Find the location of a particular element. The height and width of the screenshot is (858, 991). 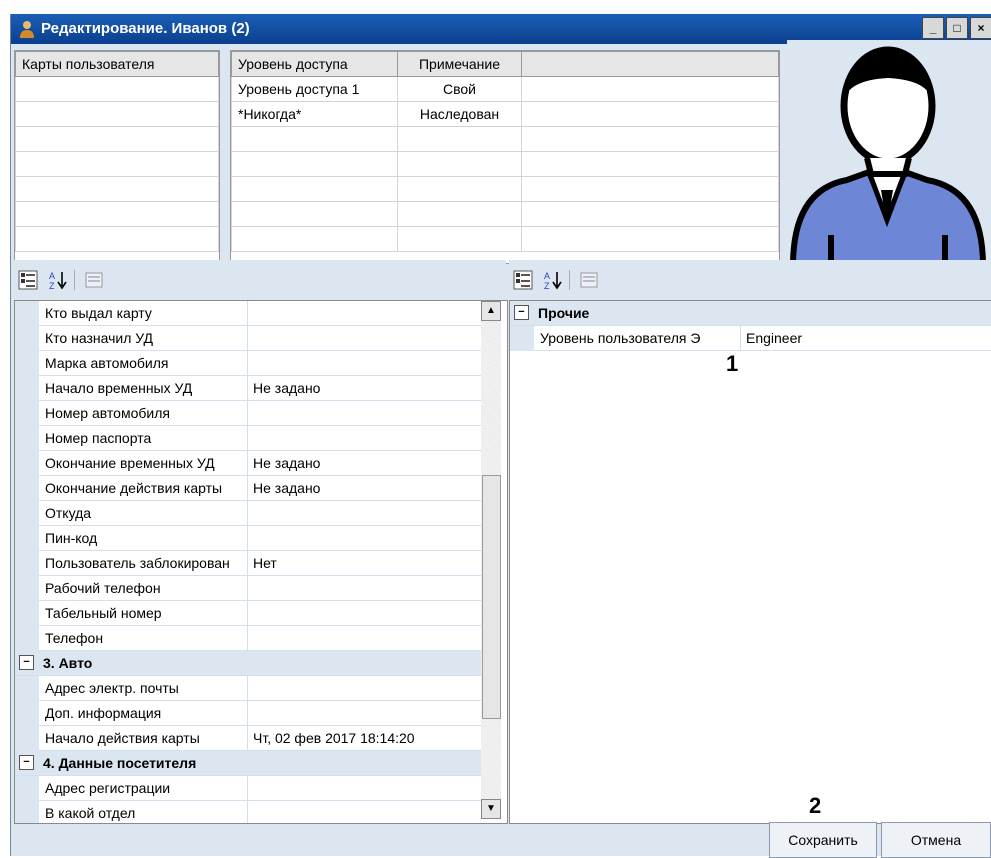

property-name: Окончание временных УД is located at coordinates (130, 463).